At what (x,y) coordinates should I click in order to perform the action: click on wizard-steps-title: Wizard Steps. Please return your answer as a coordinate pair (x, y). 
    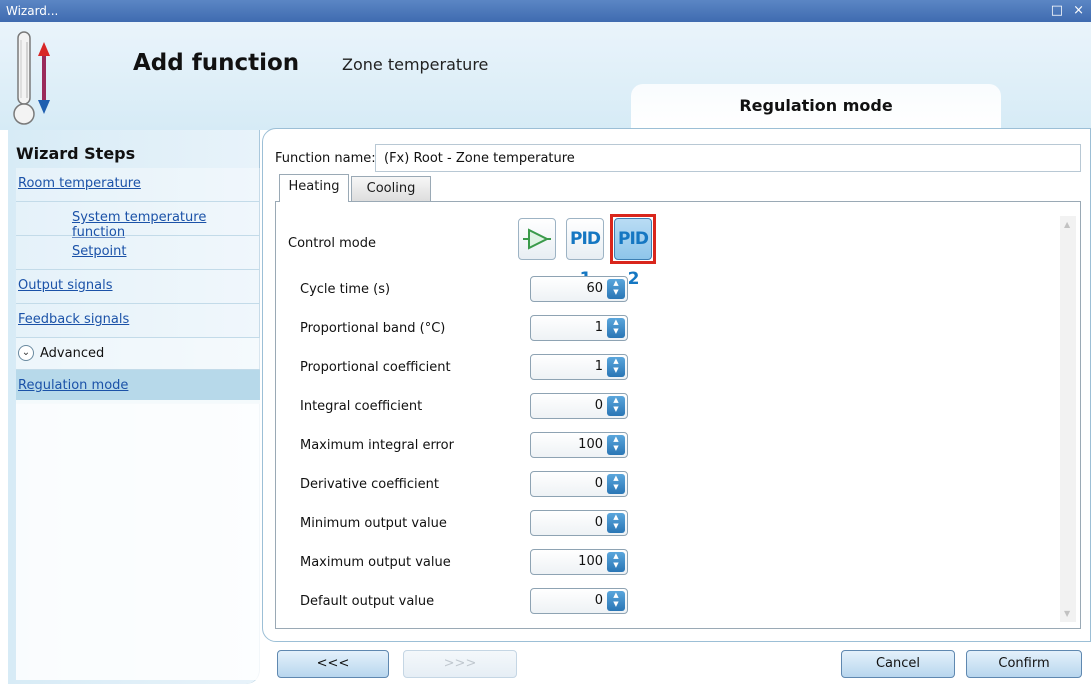
    Looking at the image, I should click on (76, 153).